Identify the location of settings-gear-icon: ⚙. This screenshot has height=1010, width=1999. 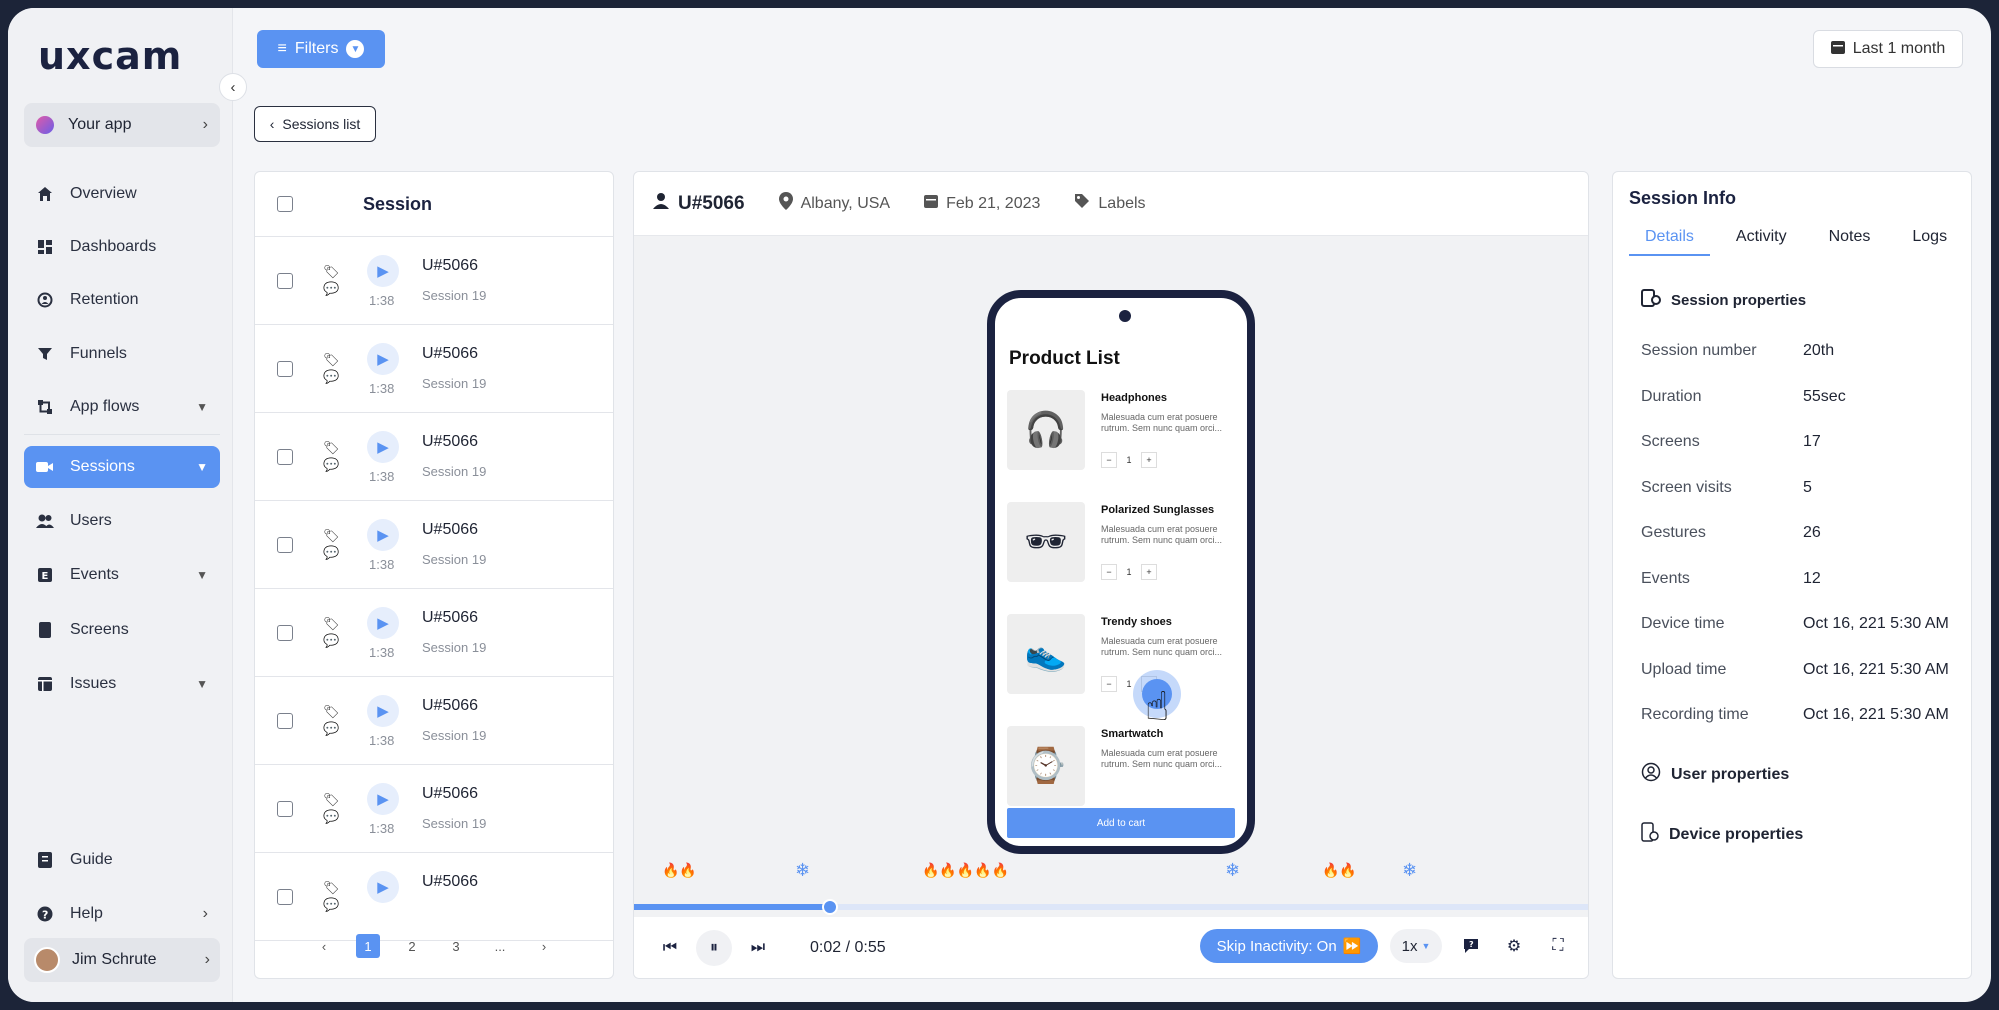
(1514, 946).